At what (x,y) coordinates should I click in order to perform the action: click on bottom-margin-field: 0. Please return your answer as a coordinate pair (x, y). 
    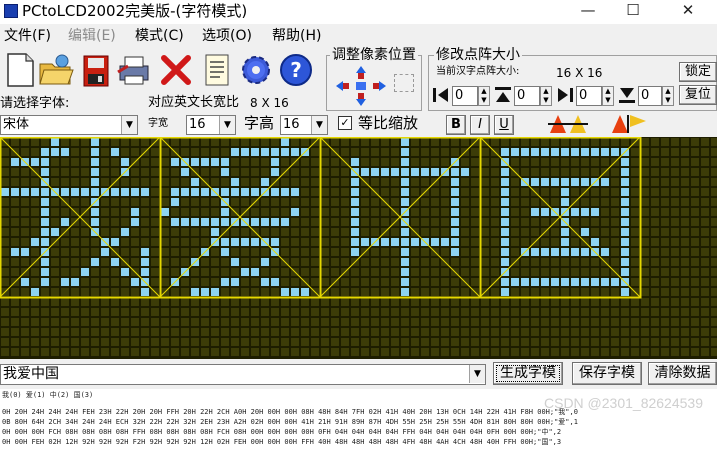
    Looking at the image, I should click on (650, 96).